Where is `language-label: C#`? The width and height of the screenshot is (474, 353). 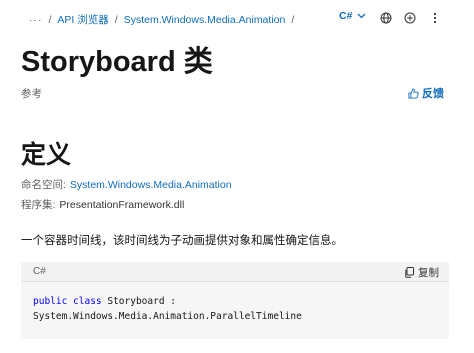 language-label: C# is located at coordinates (346, 16).